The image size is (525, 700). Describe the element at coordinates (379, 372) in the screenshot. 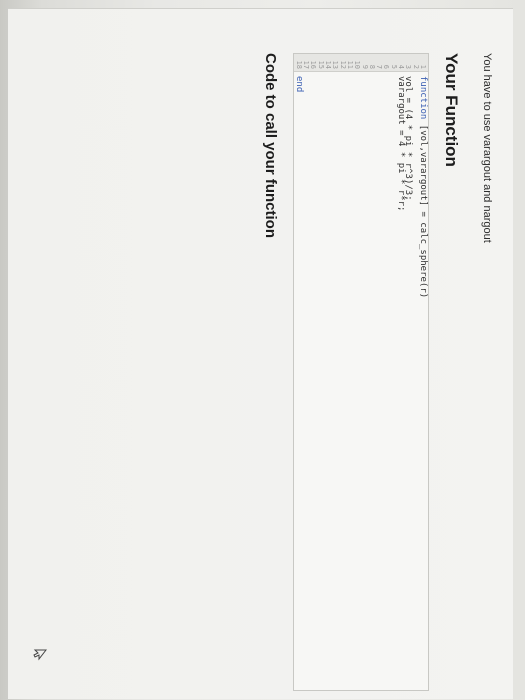

I see `code-line: 7` at that location.